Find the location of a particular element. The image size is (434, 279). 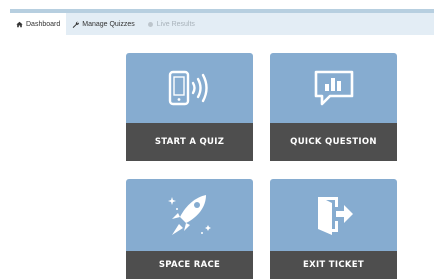

circle-icon is located at coordinates (150, 24).